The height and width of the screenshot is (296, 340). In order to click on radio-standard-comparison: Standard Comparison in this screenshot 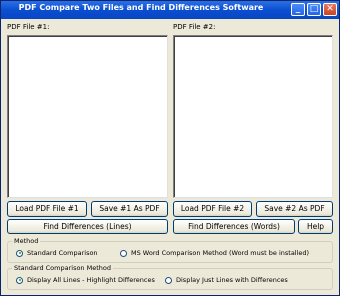, I will do `click(57, 253)`.